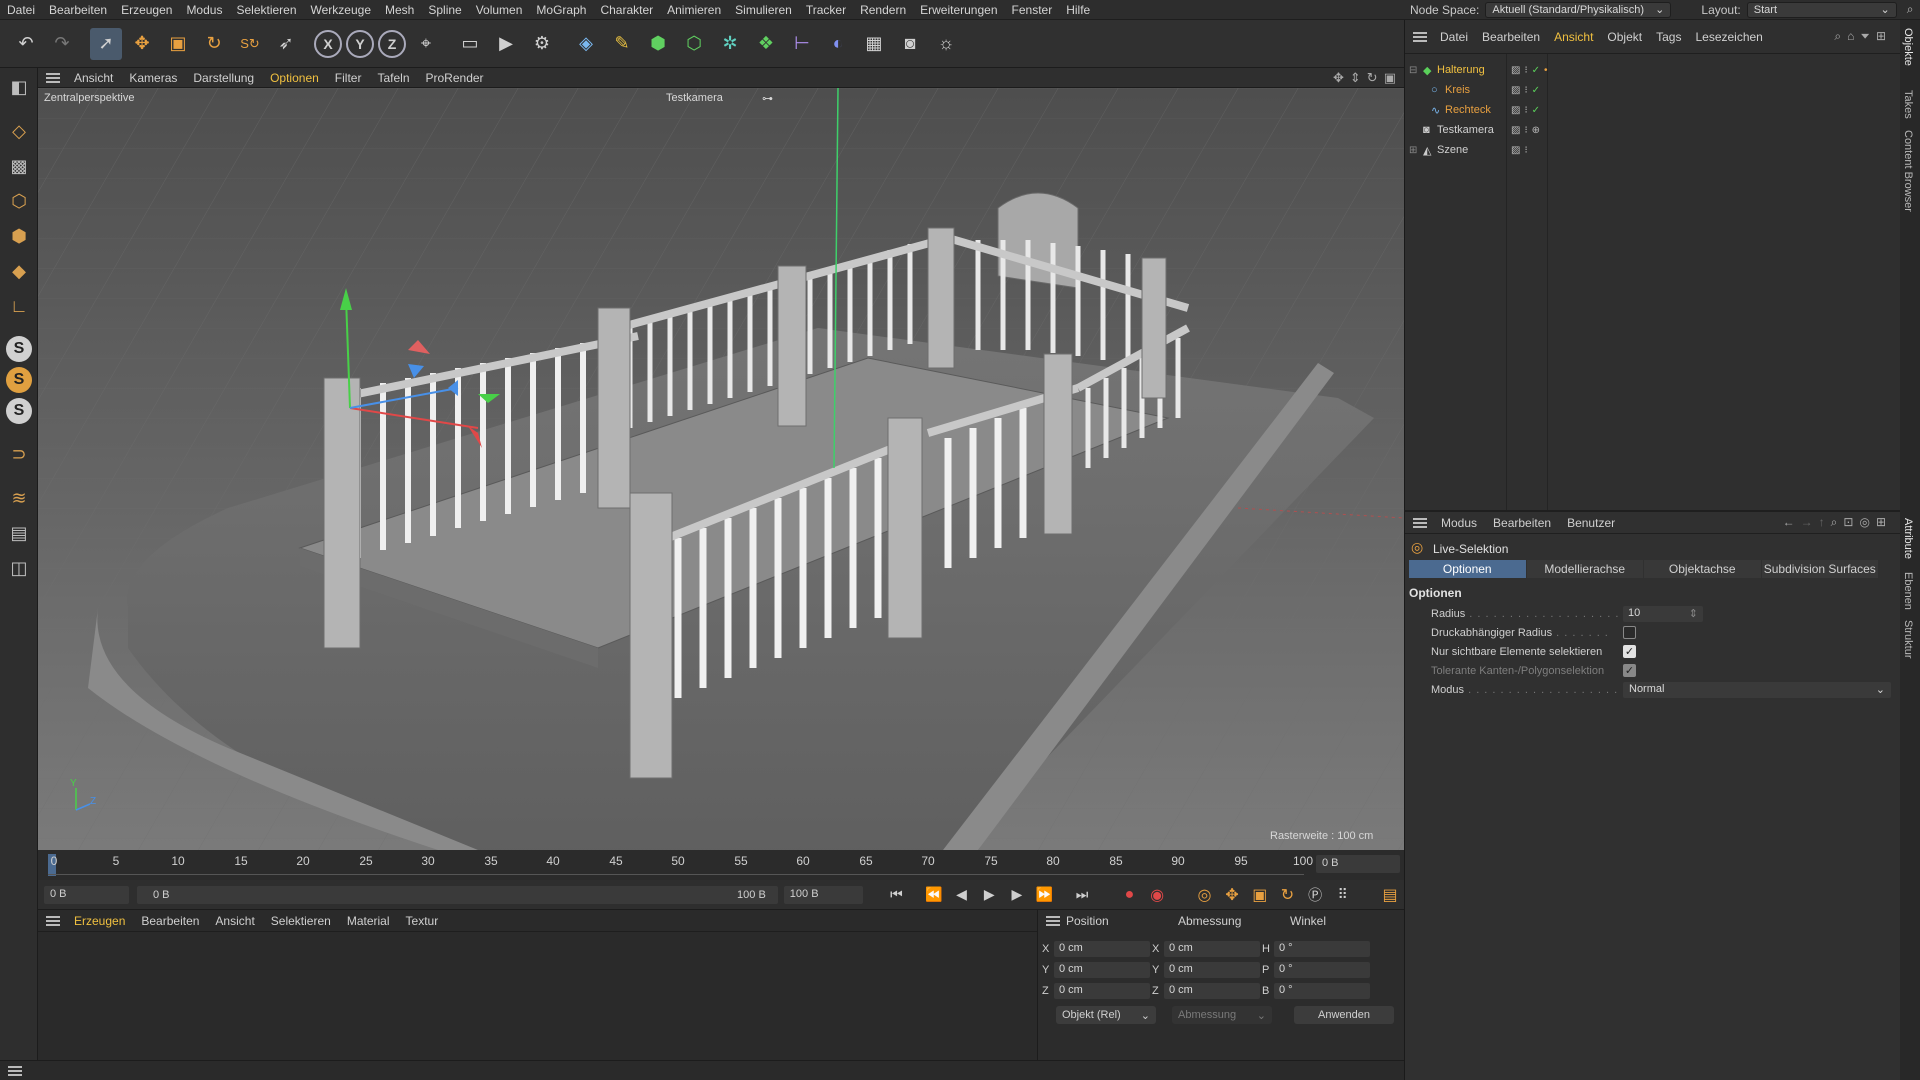  Describe the element at coordinates (1232, 895) in the screenshot. I see `key-position-icon: ✥` at that location.